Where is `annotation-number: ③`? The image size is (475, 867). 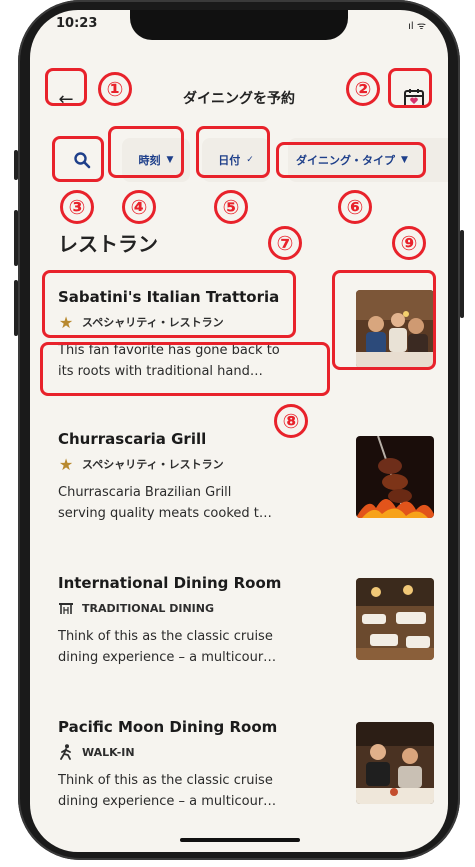 annotation-number: ③ is located at coordinates (77, 207).